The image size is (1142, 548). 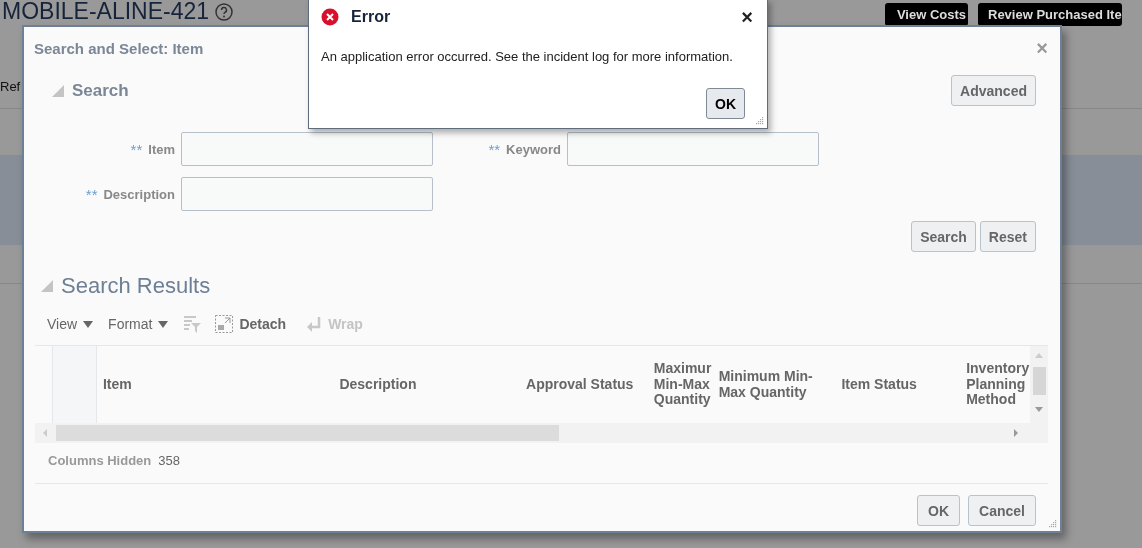 What do you see at coordinates (224, 11) in the screenshot?
I see `help-icon` at bounding box center [224, 11].